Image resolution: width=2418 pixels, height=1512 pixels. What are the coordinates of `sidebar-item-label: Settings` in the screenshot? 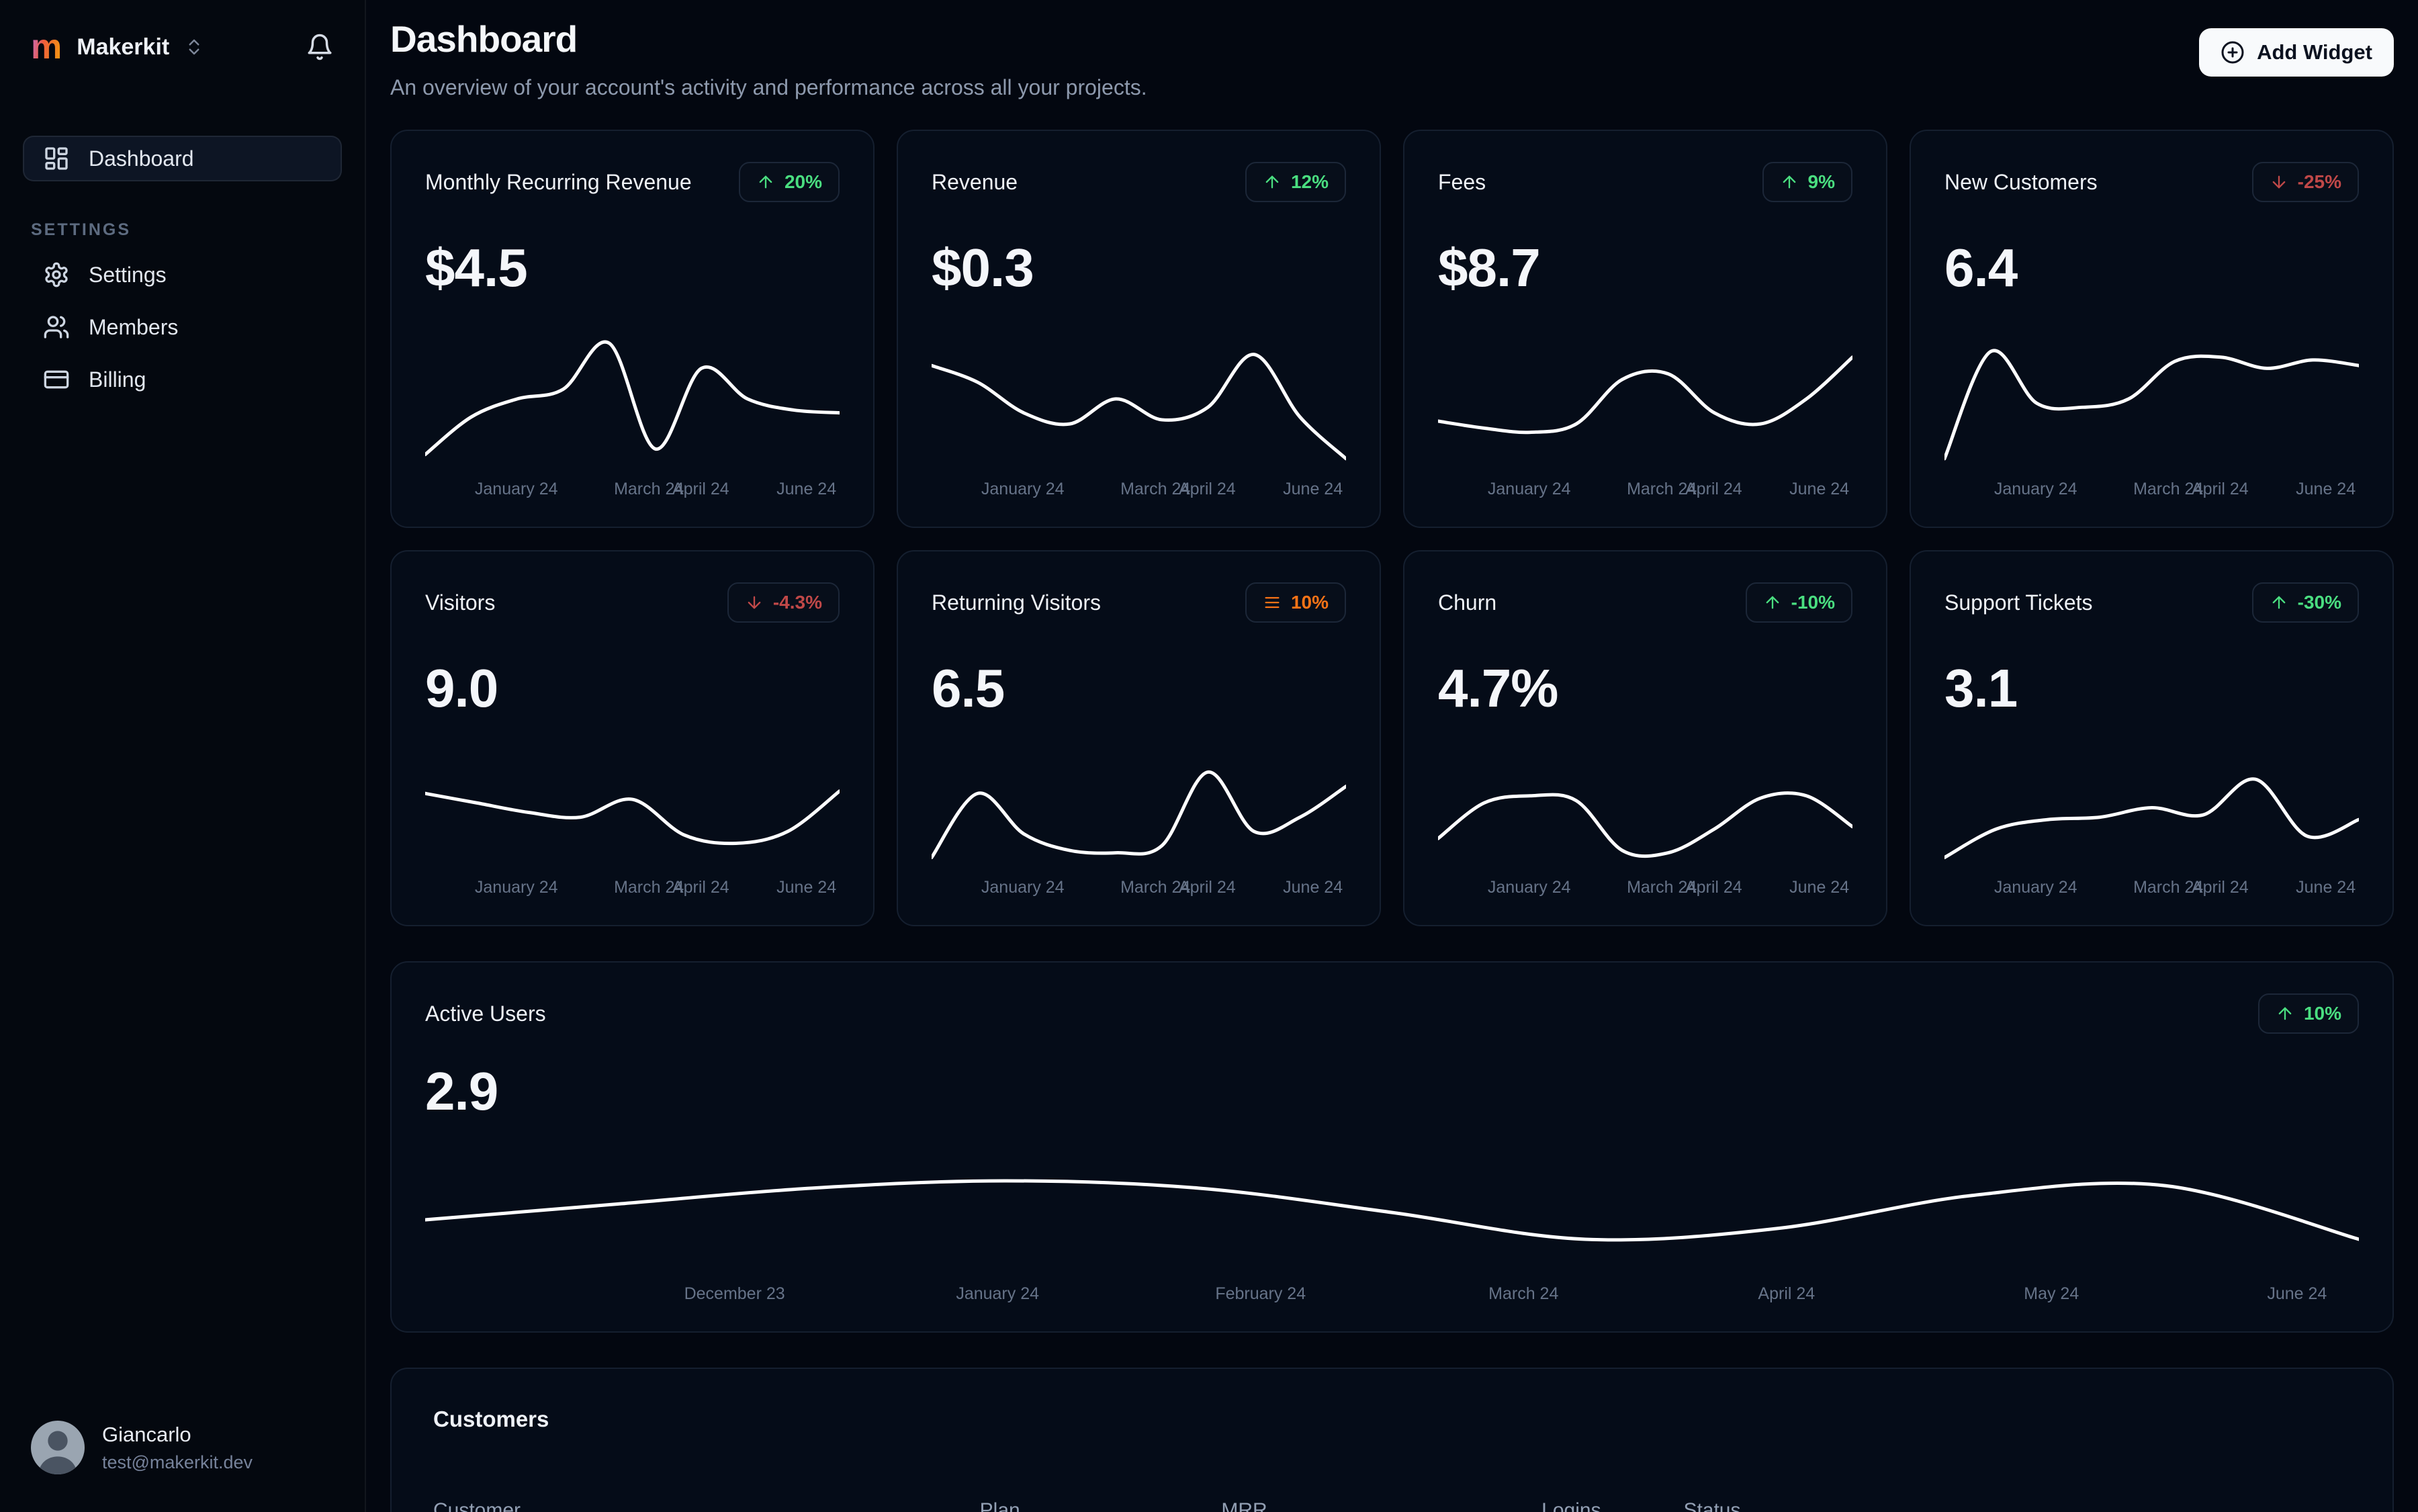 It's located at (128, 274).